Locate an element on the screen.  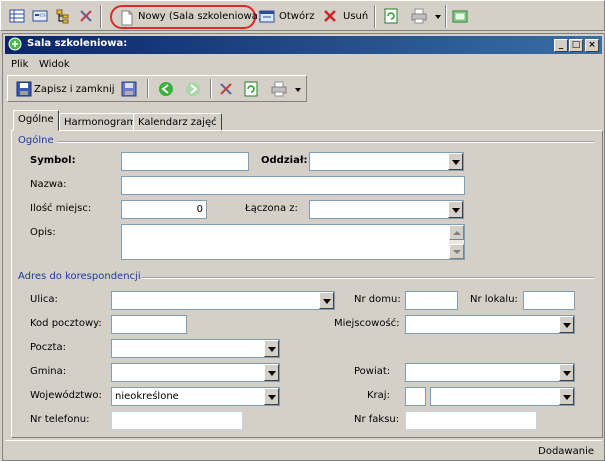
apartment-input is located at coordinates (549, 300).